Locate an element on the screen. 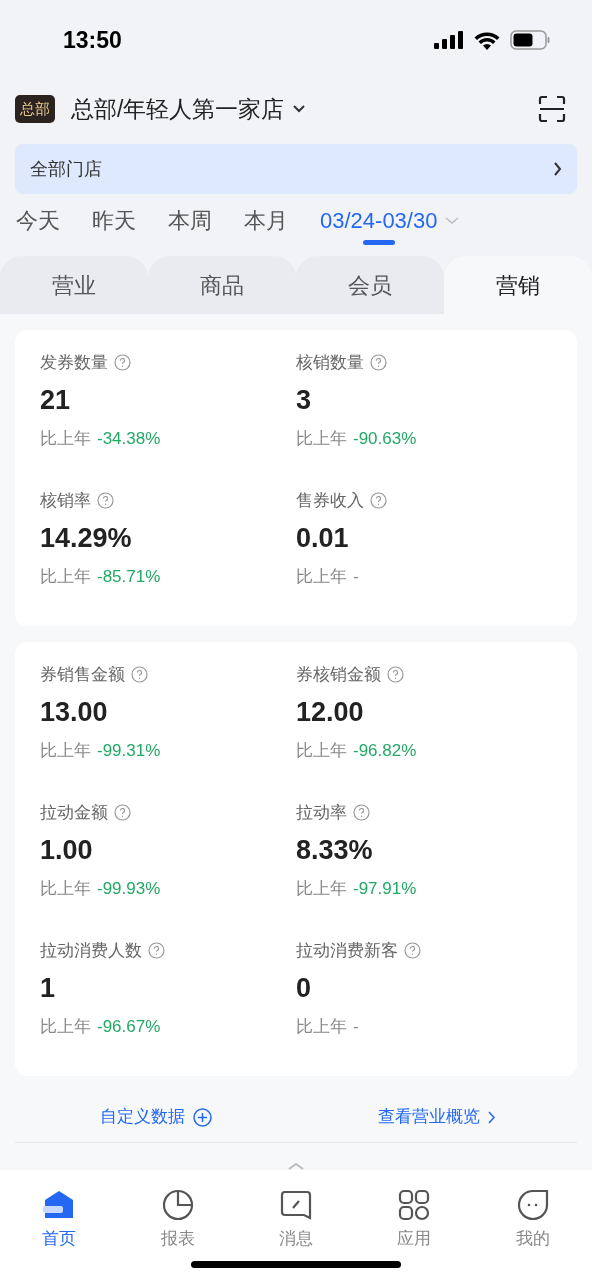  apps-icon is located at coordinates (414, 1205).